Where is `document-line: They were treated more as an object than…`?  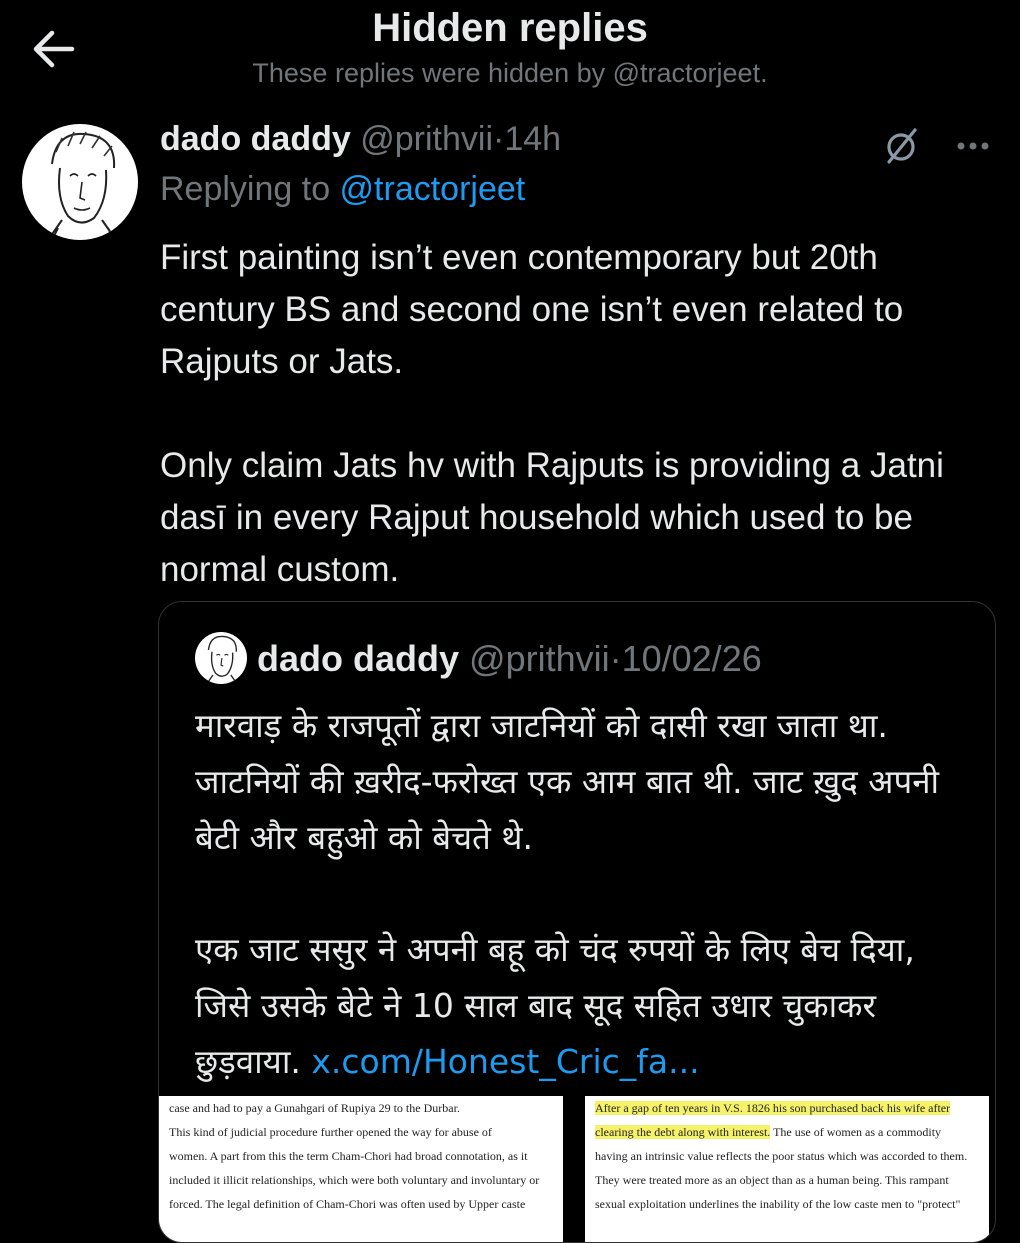
document-line: They were treated more as an object than… is located at coordinates (772, 1180).